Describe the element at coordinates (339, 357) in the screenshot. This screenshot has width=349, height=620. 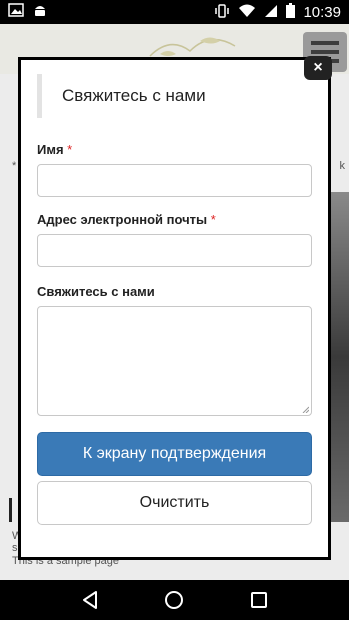
I see `background-photo` at that location.